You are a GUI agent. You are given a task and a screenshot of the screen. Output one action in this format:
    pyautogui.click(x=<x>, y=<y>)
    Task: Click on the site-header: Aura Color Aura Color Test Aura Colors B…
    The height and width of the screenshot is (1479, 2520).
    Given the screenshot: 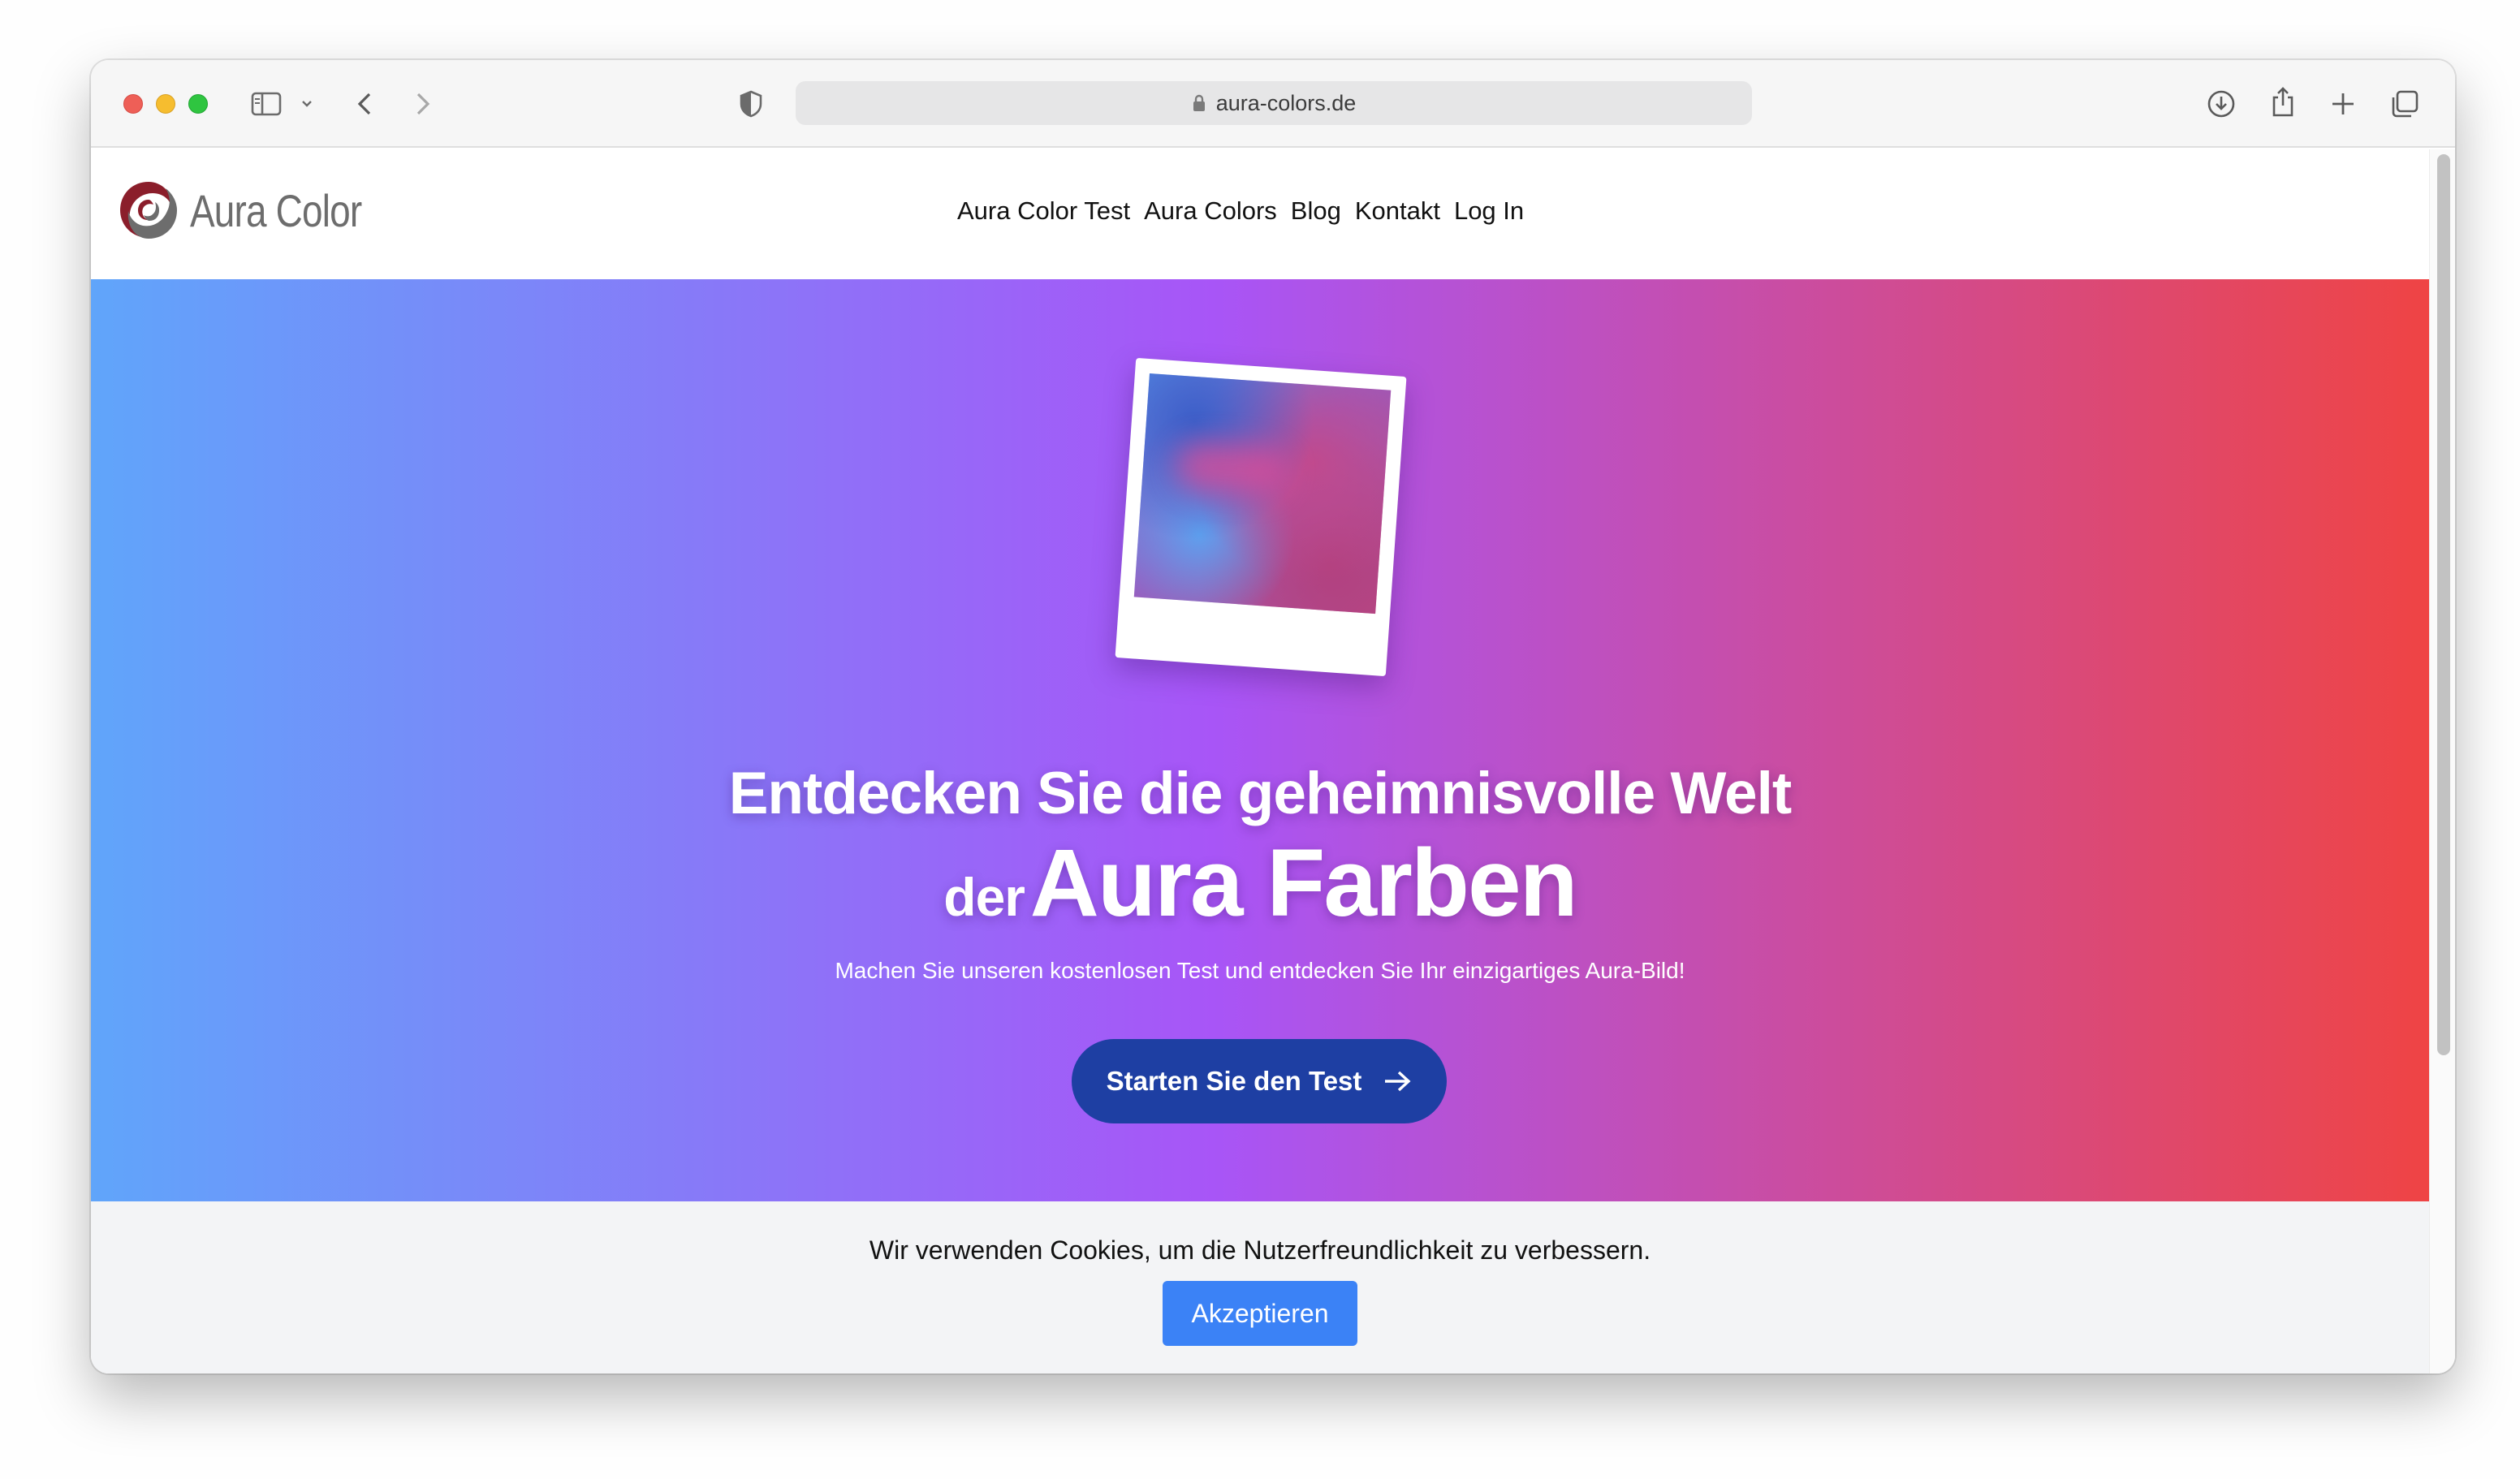 What is the action you would take?
    pyautogui.click(x=1260, y=214)
    